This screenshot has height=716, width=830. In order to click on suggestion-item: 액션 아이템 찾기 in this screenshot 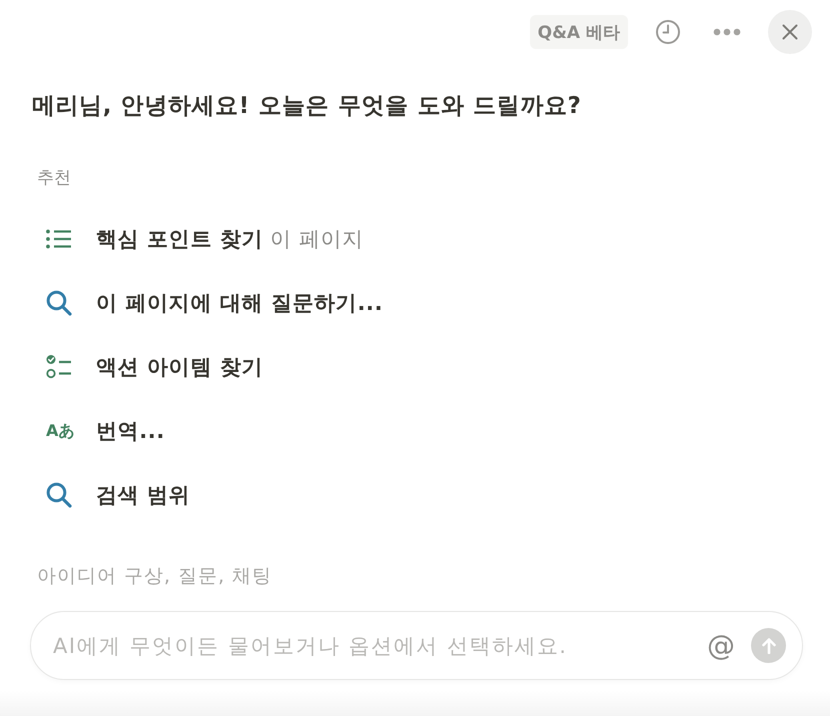, I will do `click(421, 367)`.